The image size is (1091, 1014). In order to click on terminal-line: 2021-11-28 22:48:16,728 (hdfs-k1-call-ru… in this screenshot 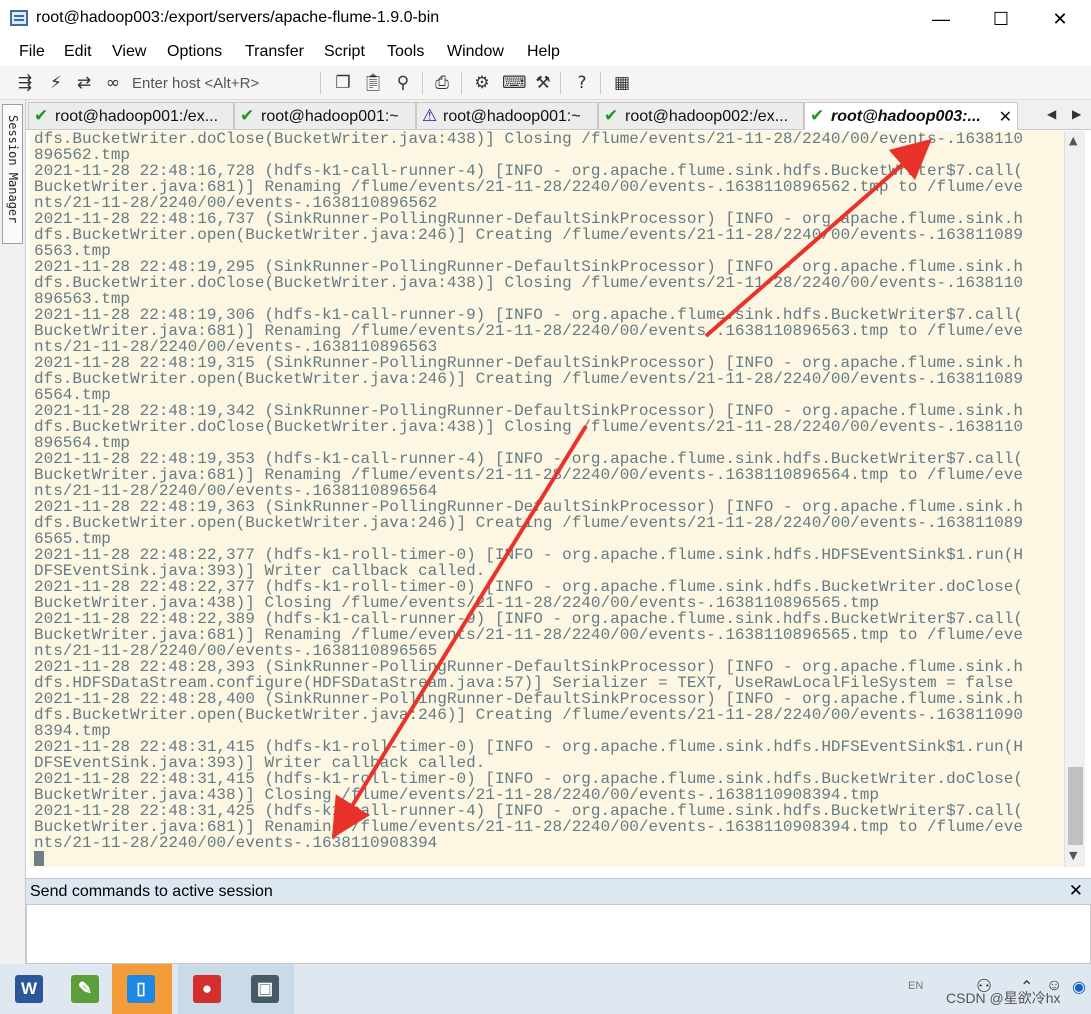, I will do `click(528, 171)`.